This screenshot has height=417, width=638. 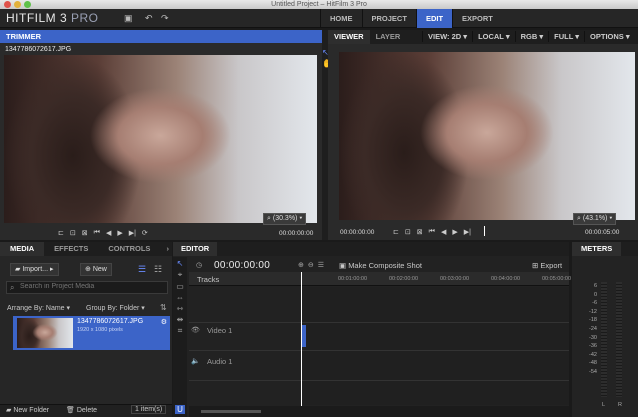 I want to click on tracks-label: Tracks, so click(x=208, y=279).